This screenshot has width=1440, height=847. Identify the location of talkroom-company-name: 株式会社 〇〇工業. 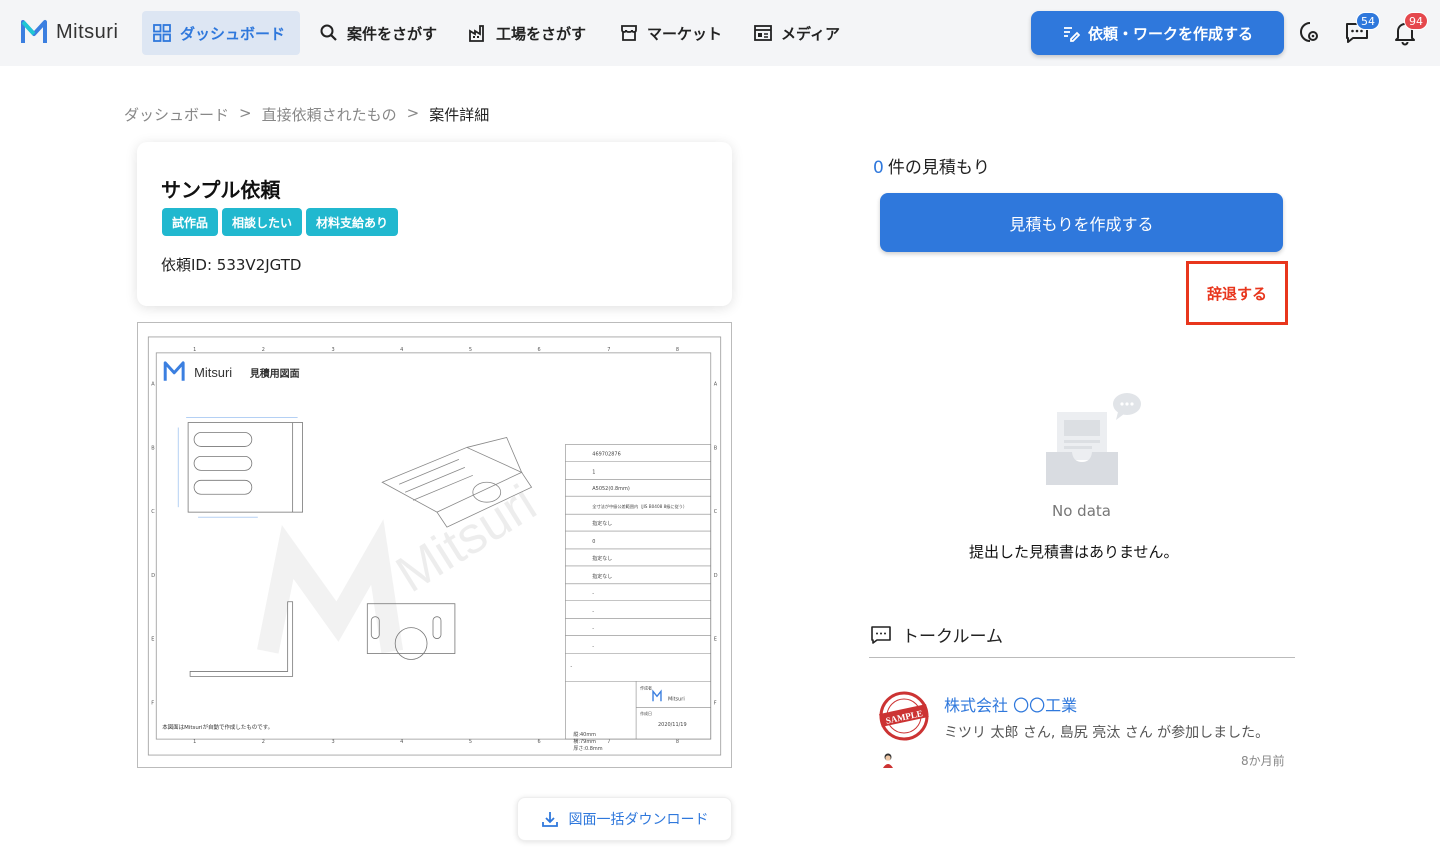
(1010, 704).